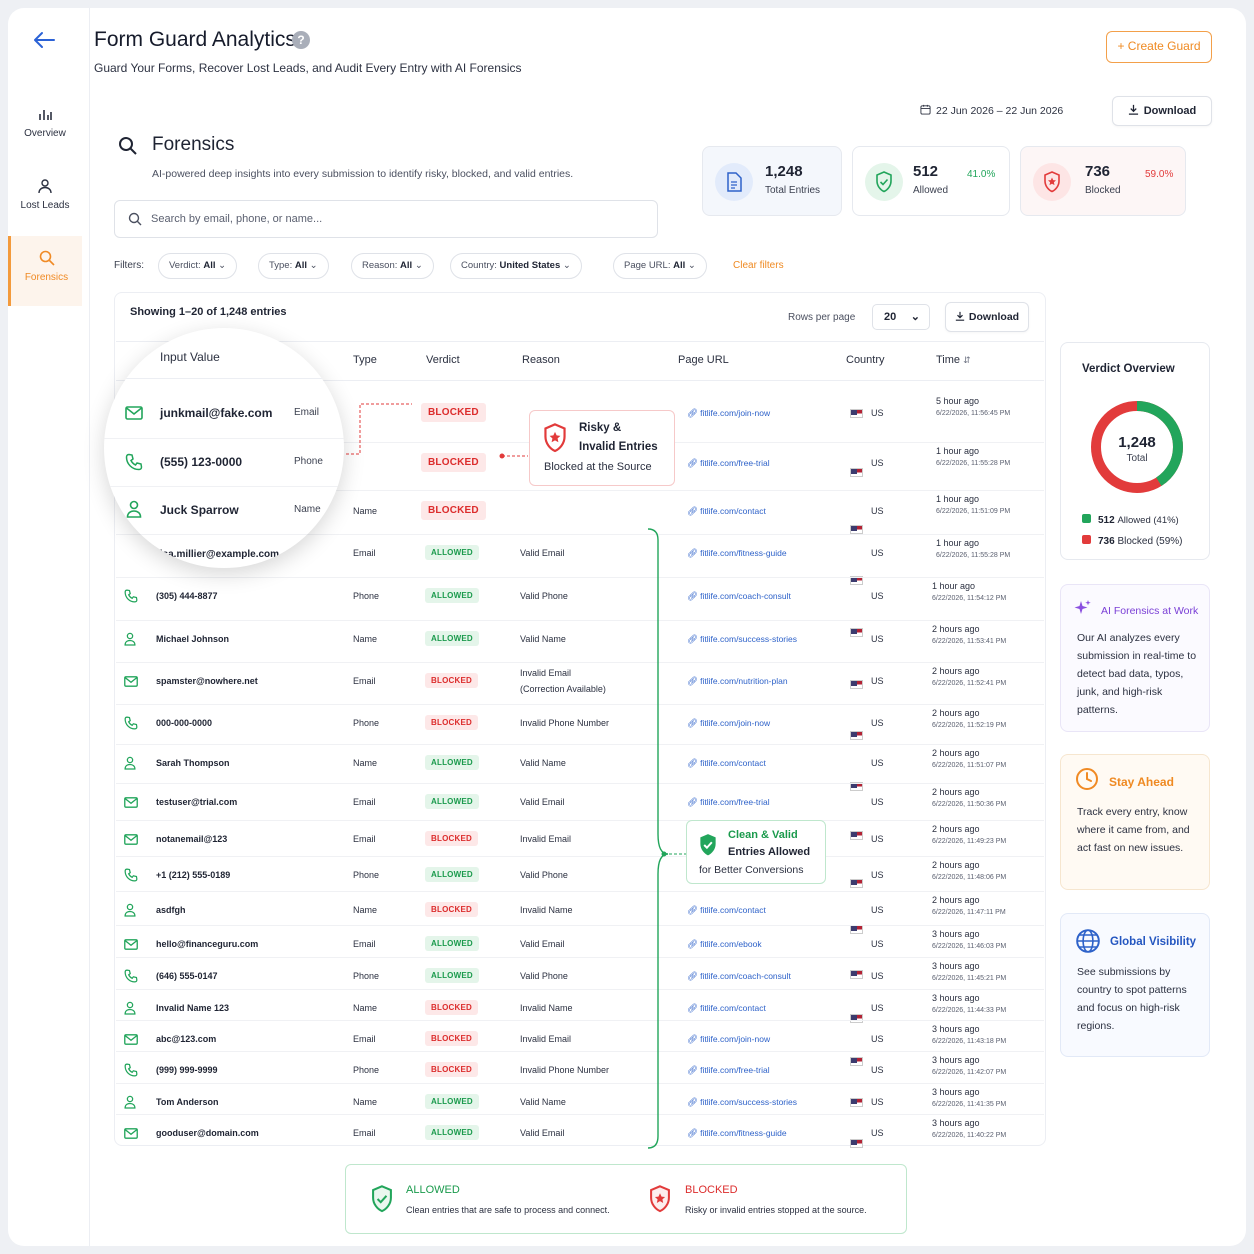 Image resolution: width=1254 pixels, height=1254 pixels. What do you see at coordinates (45, 194) in the screenshot?
I see `sidebar-item-lost-leads: Lost Leads` at bounding box center [45, 194].